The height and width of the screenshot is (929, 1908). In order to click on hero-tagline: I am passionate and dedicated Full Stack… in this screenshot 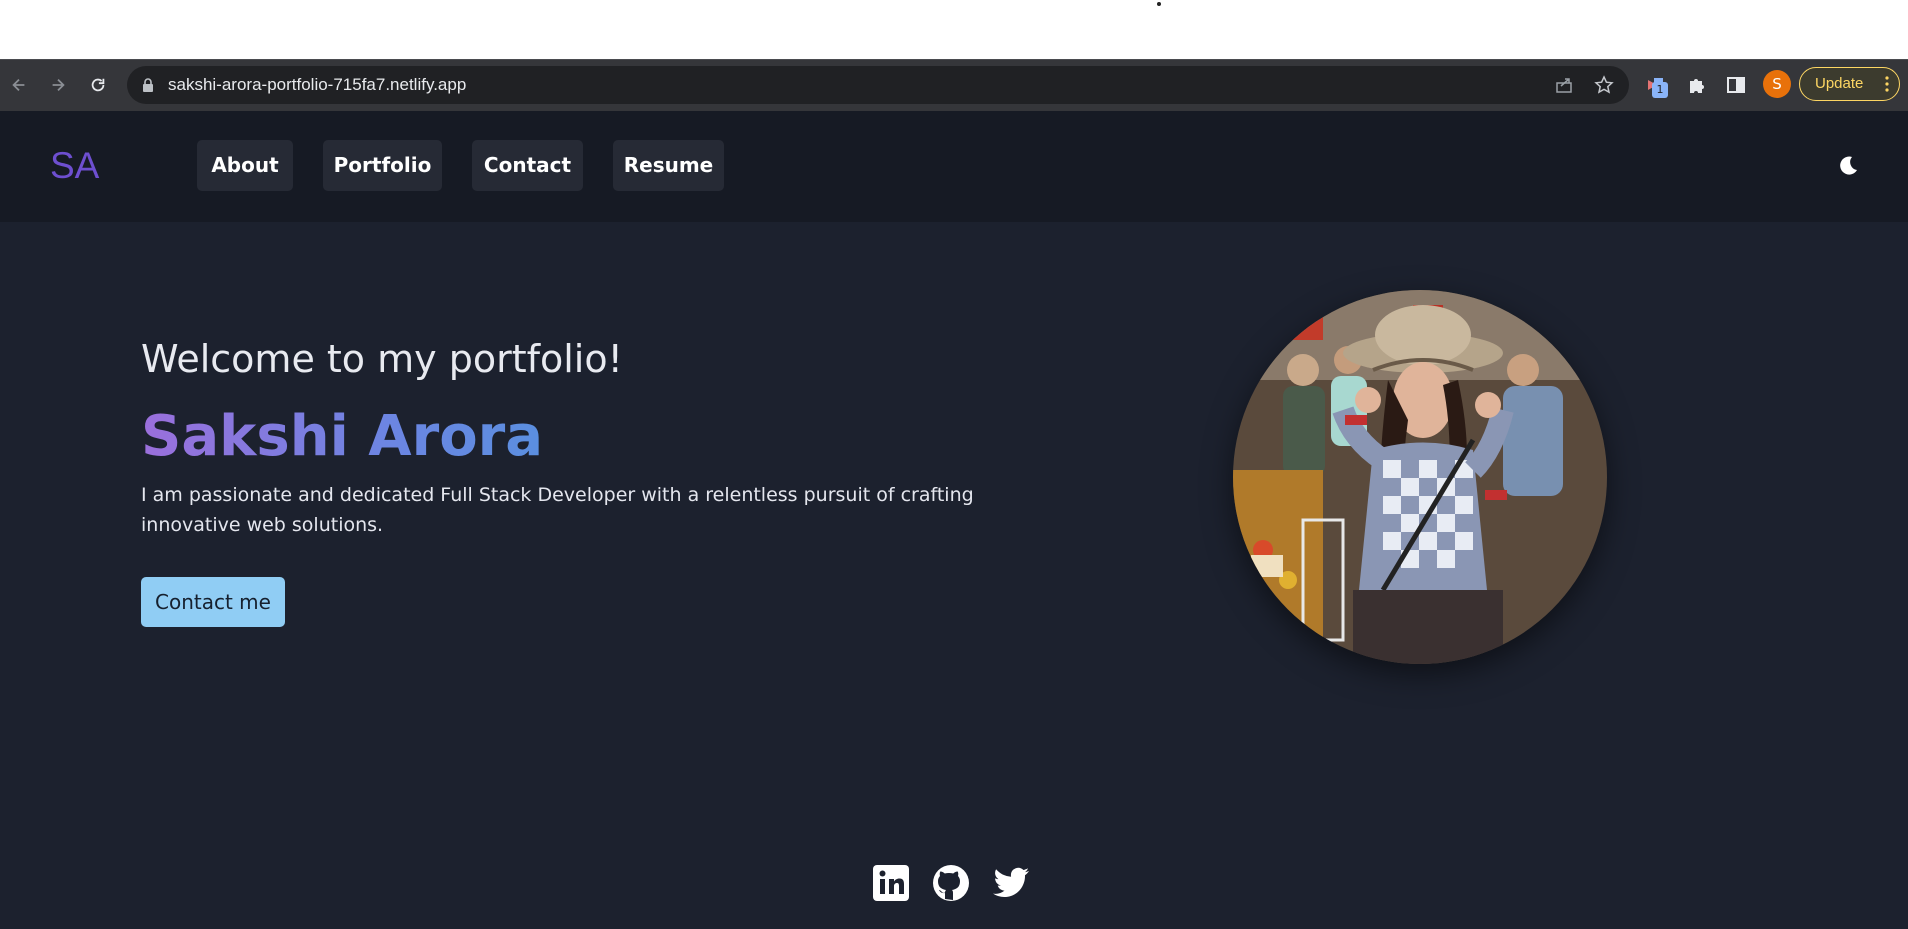, I will do `click(557, 510)`.